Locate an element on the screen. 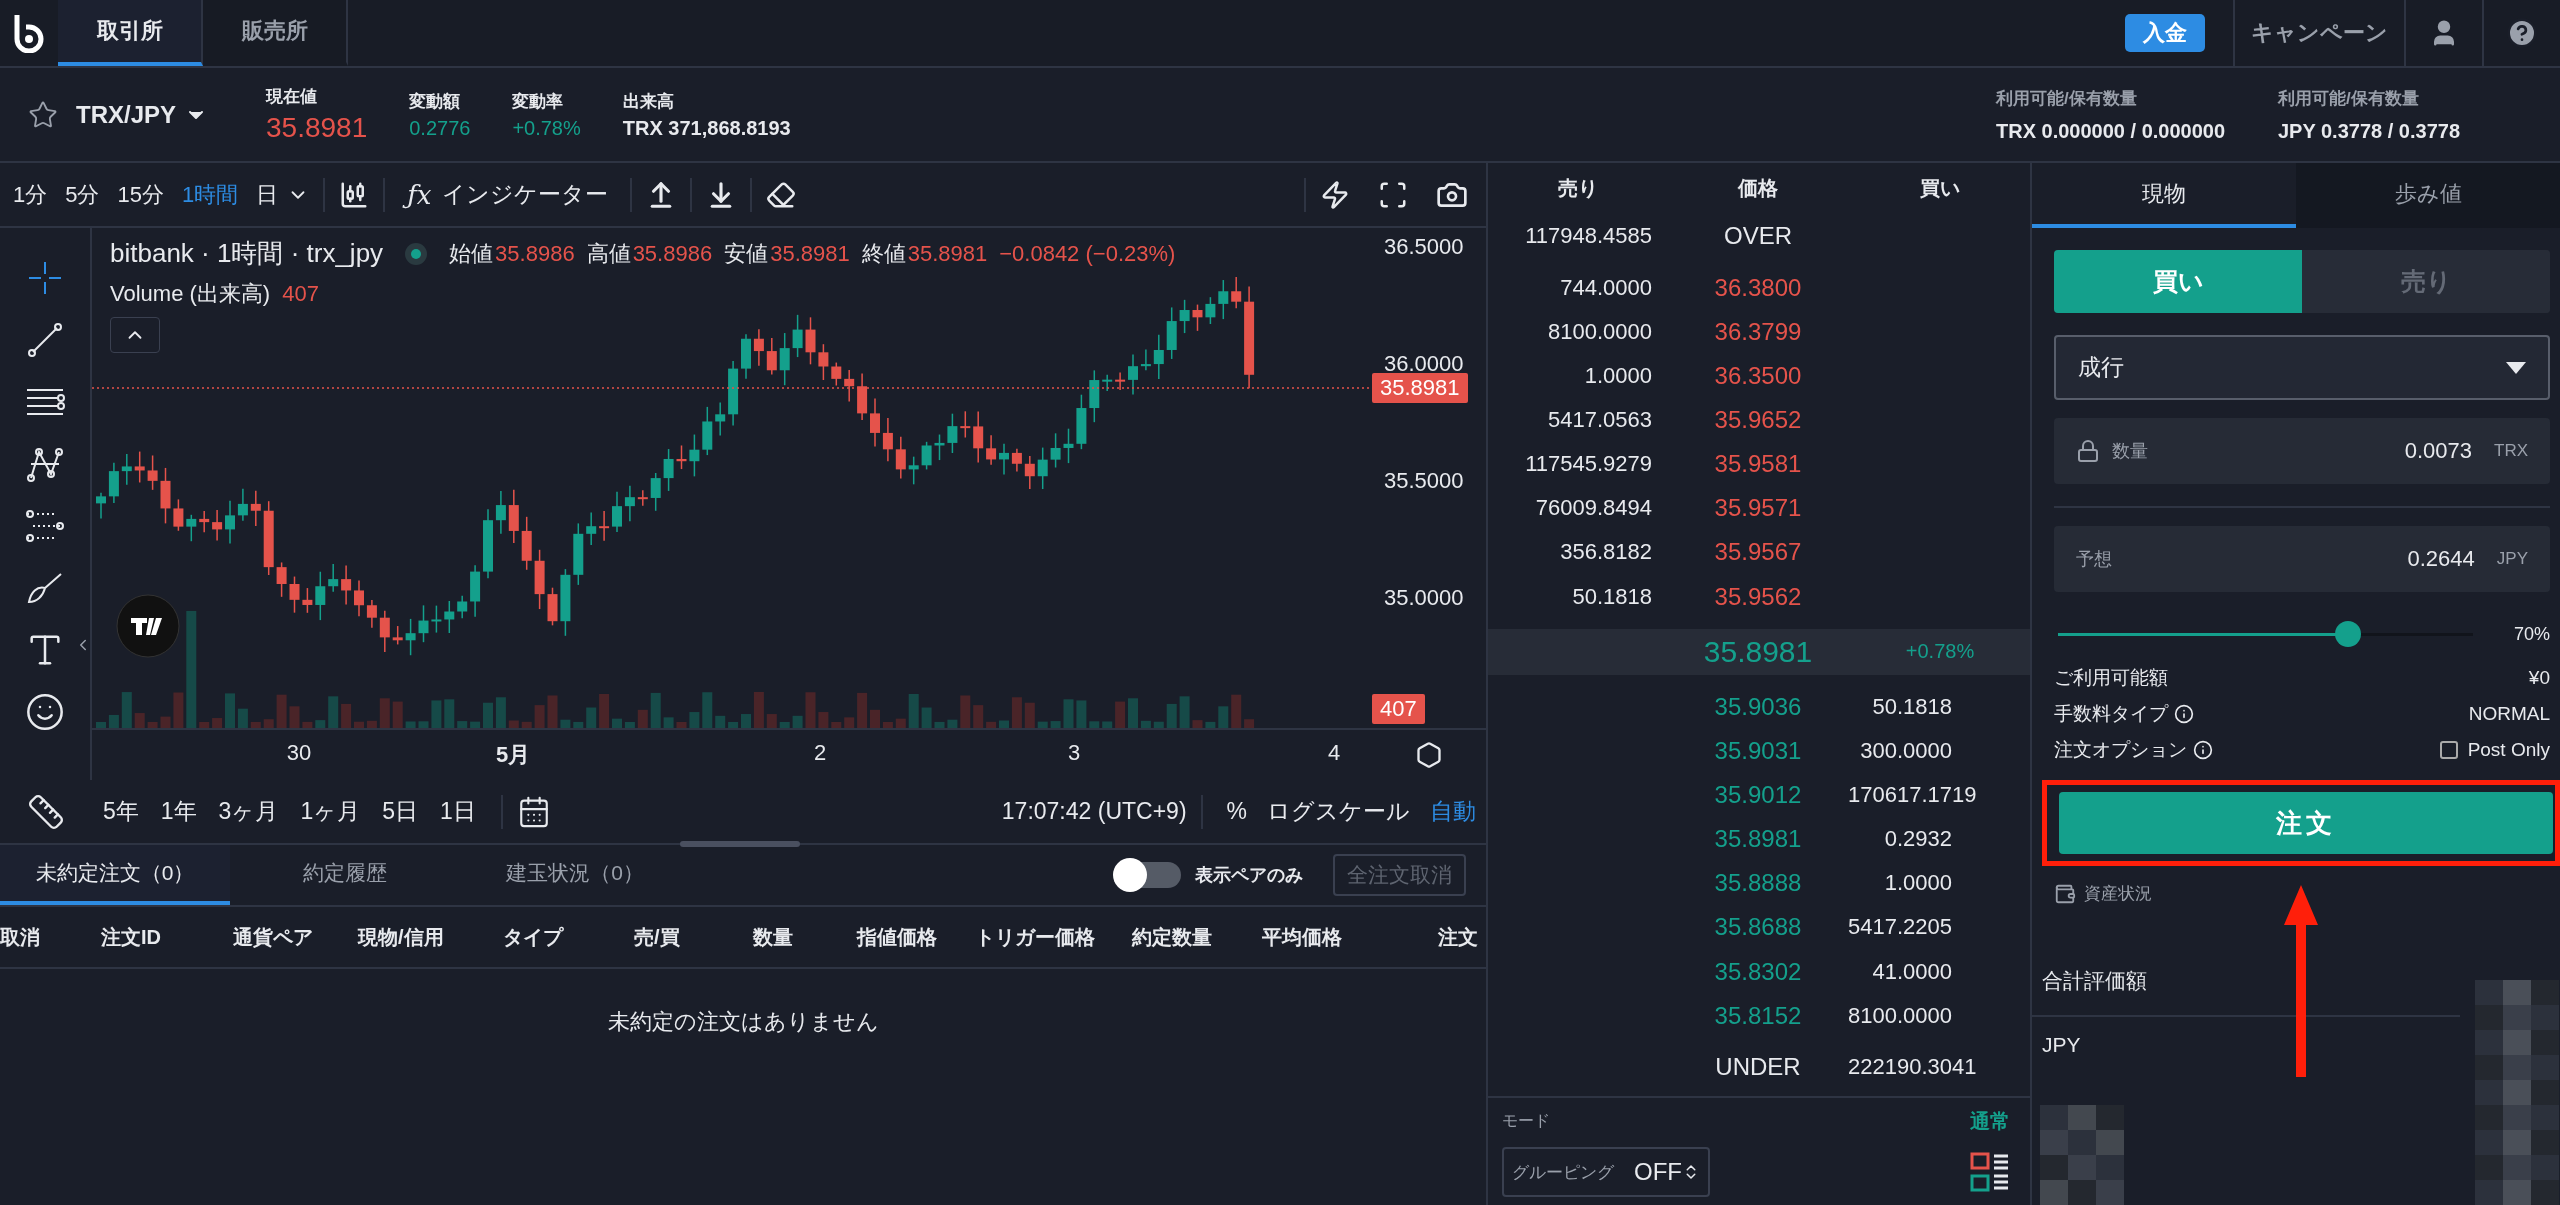  balance-value: TRX 0.000000 / 0.000000 is located at coordinates (2111, 131).